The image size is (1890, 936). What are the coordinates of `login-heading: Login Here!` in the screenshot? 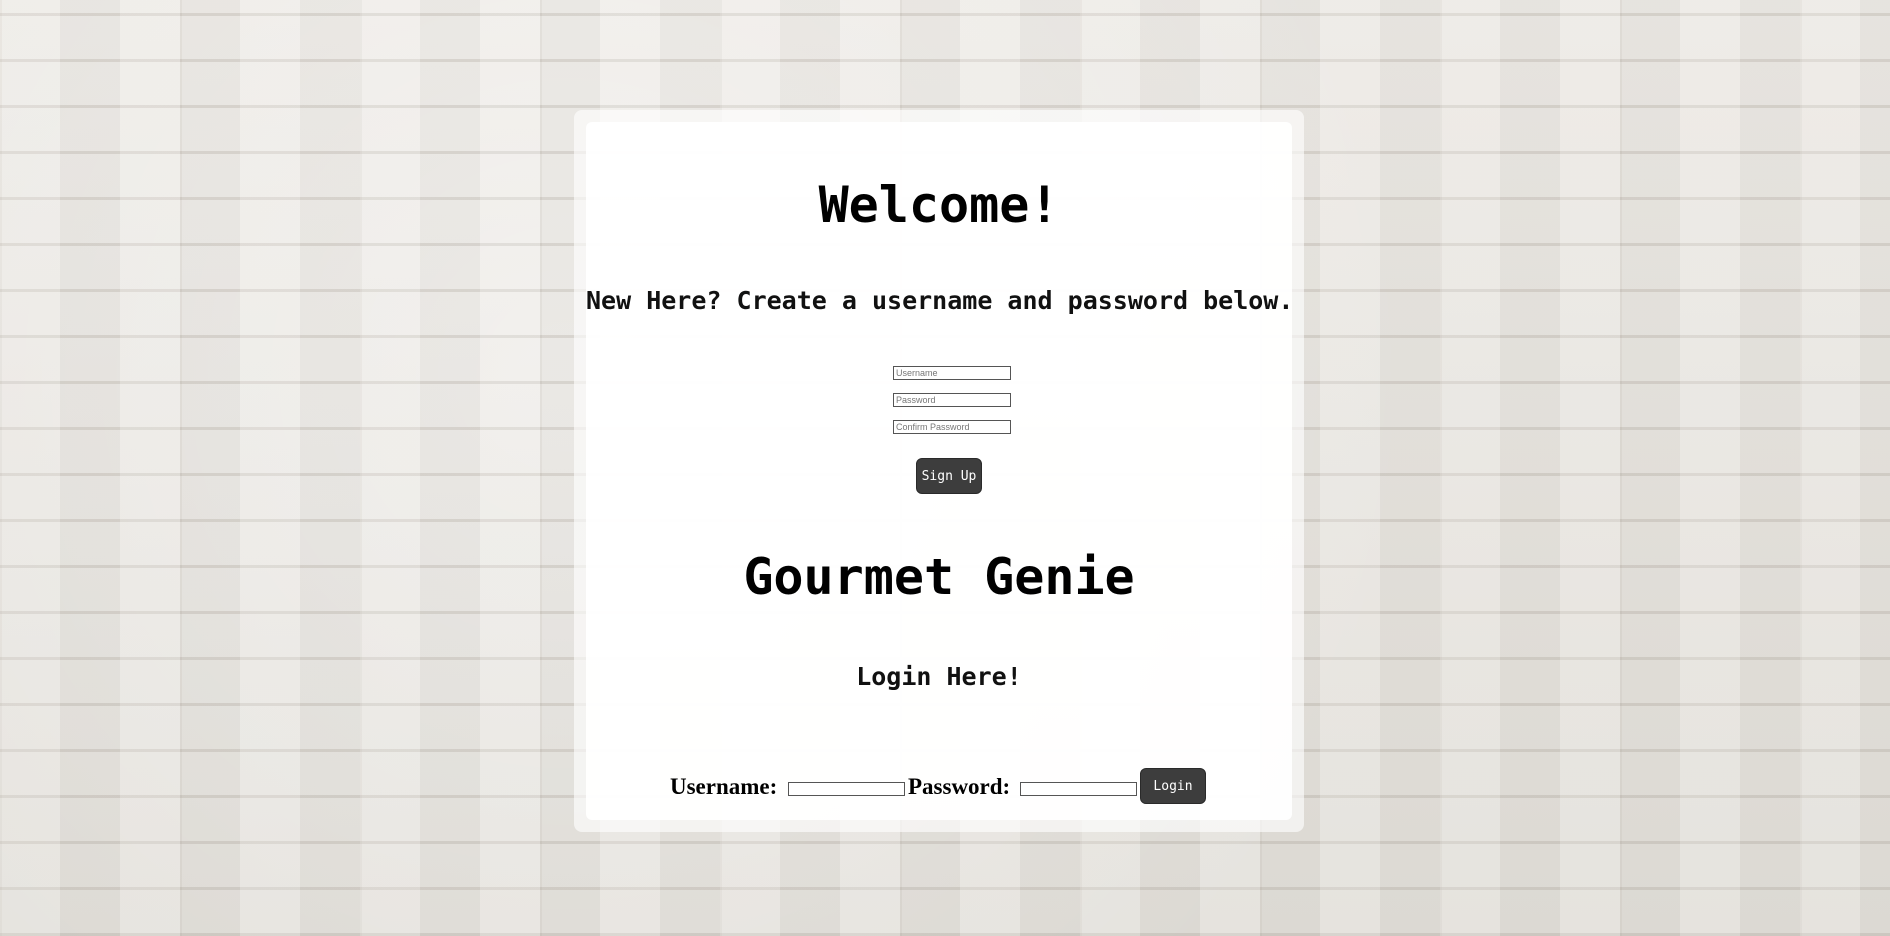 It's located at (939, 676).